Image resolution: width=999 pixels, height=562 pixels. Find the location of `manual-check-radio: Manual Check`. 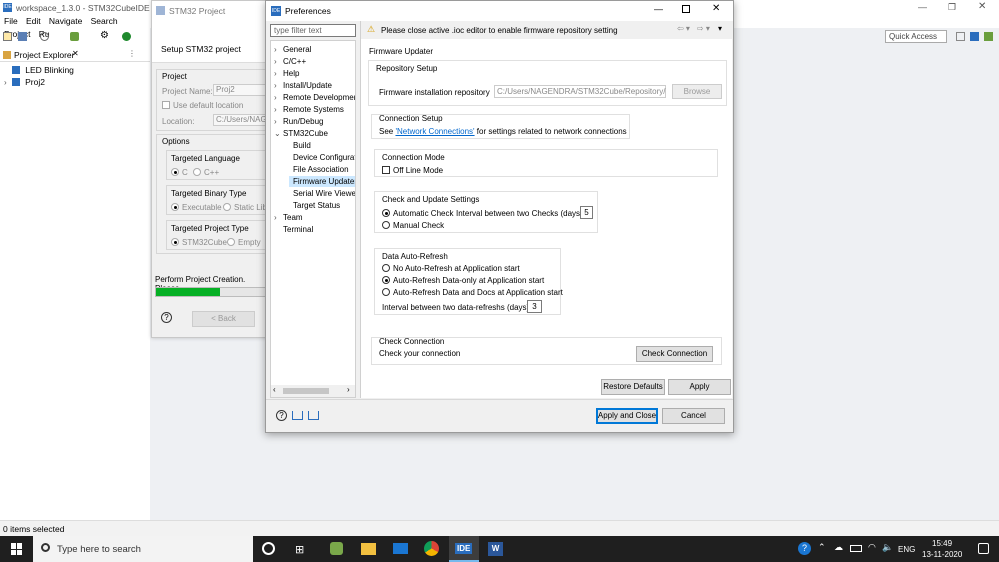

manual-check-radio: Manual Check is located at coordinates (413, 225).